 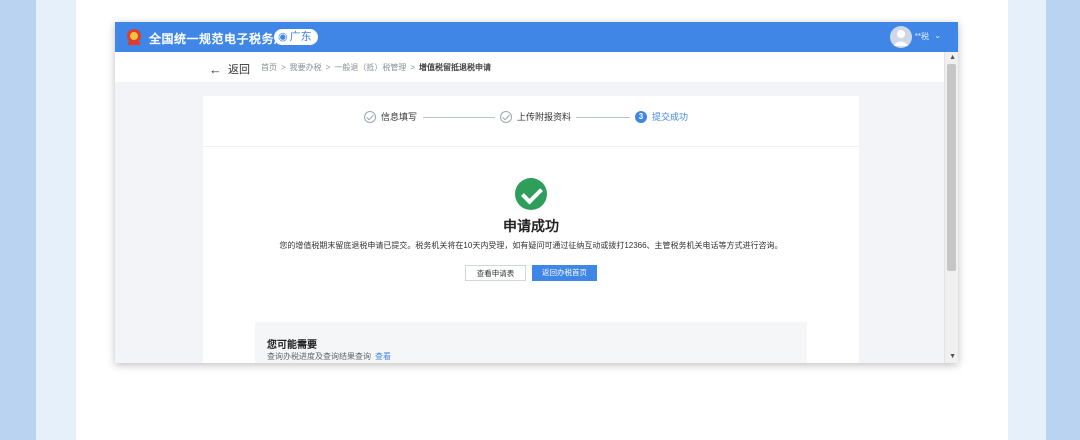 I want to click on step-label: 提交成功, so click(x=670, y=117).